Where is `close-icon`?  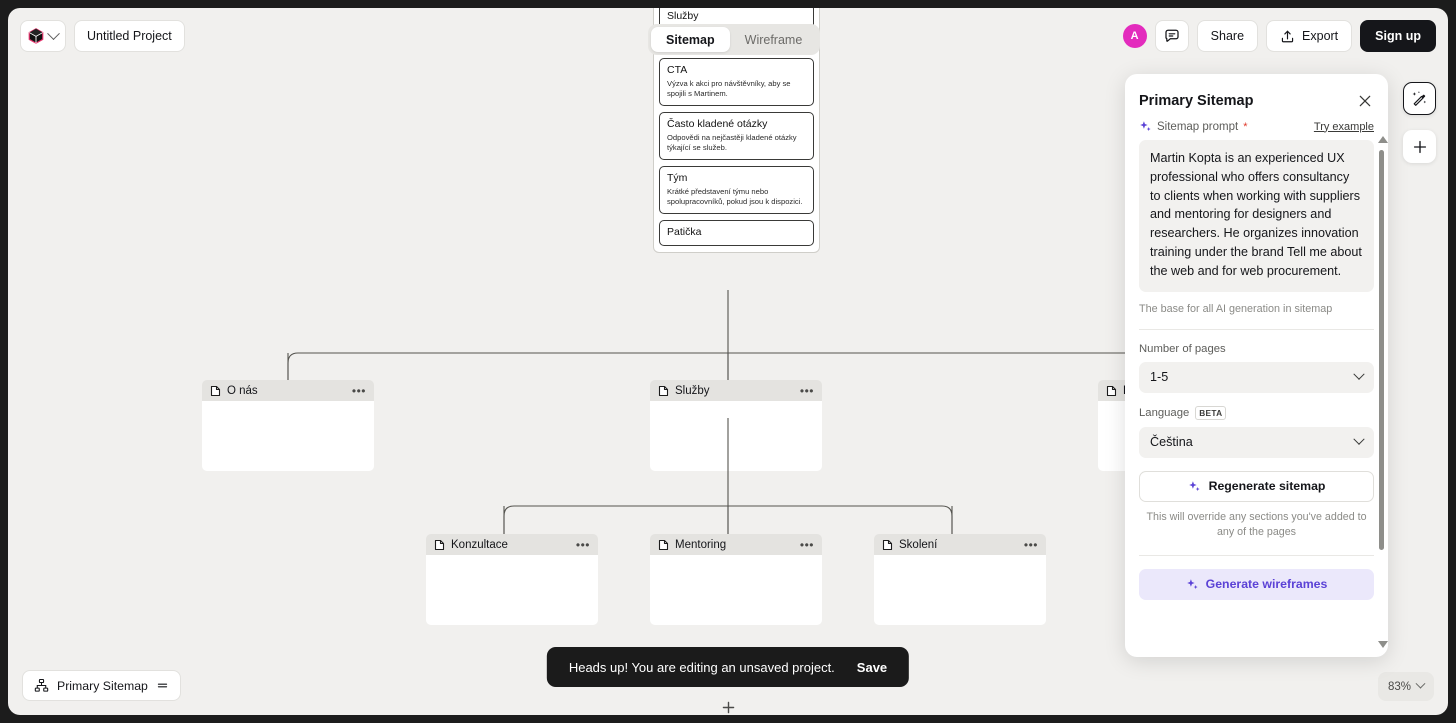
close-icon is located at coordinates (1365, 101).